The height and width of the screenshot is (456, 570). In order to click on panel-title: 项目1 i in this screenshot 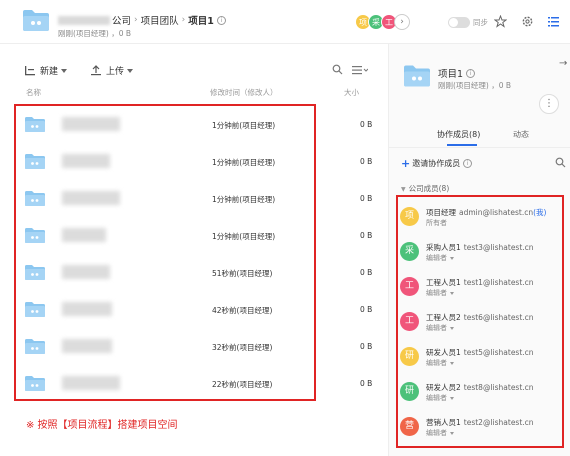, I will do `click(457, 73)`.